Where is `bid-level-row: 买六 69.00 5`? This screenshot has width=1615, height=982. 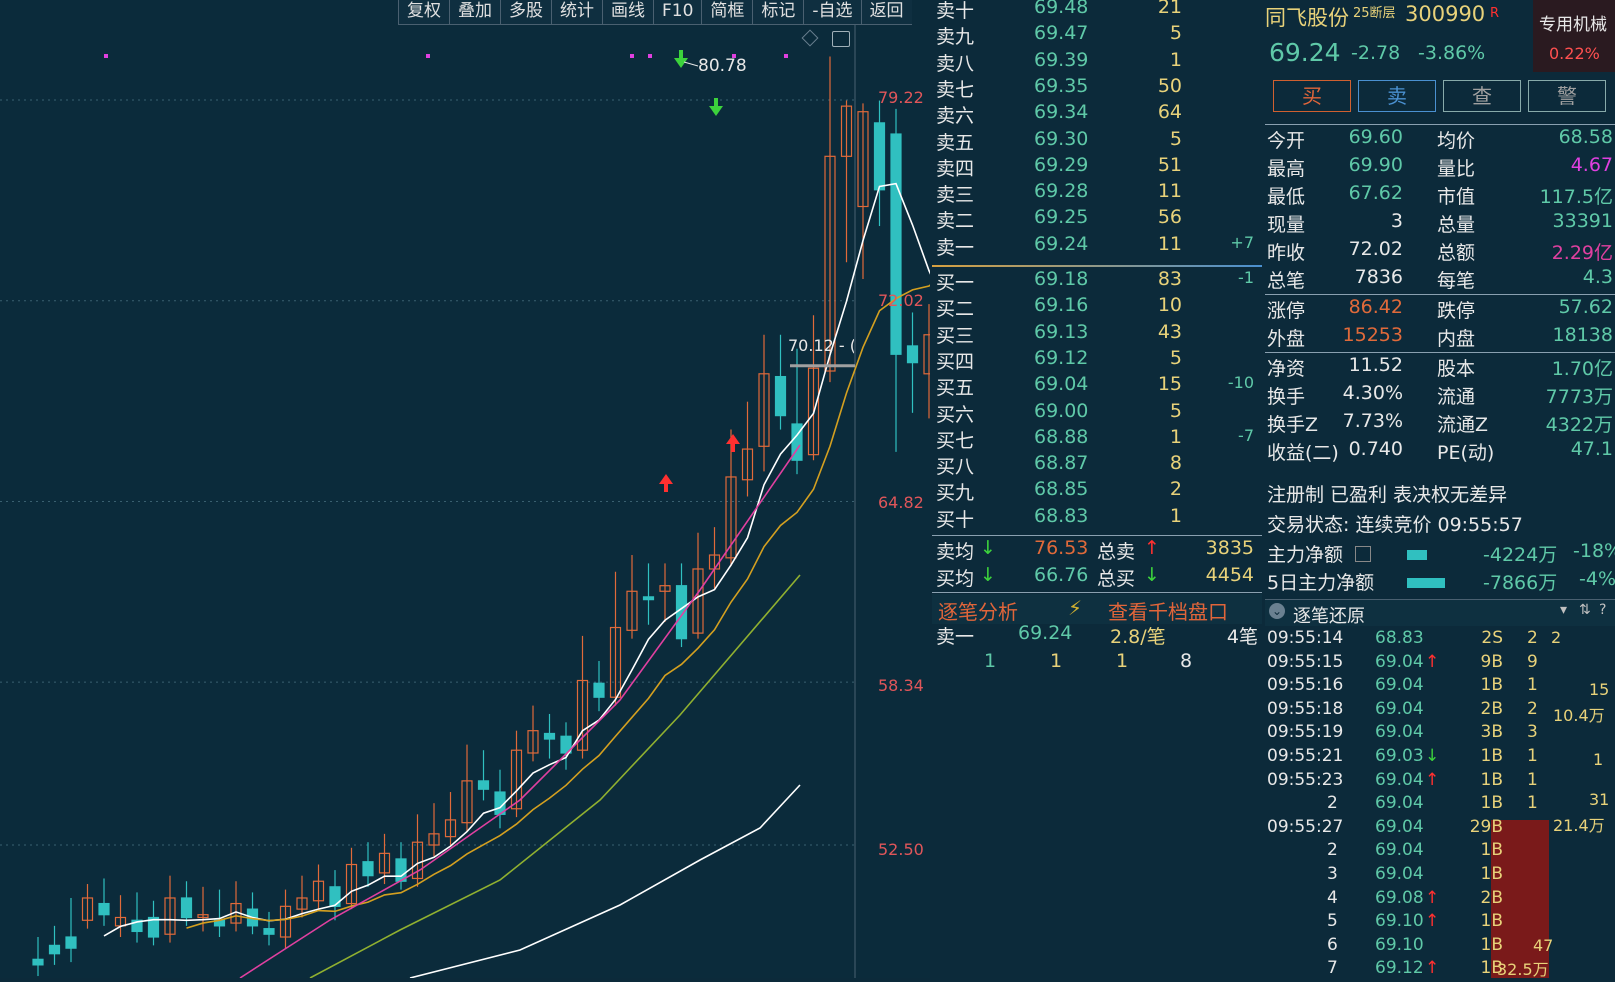
bid-level-row: 买六 69.00 5 is located at coordinates (1097, 413).